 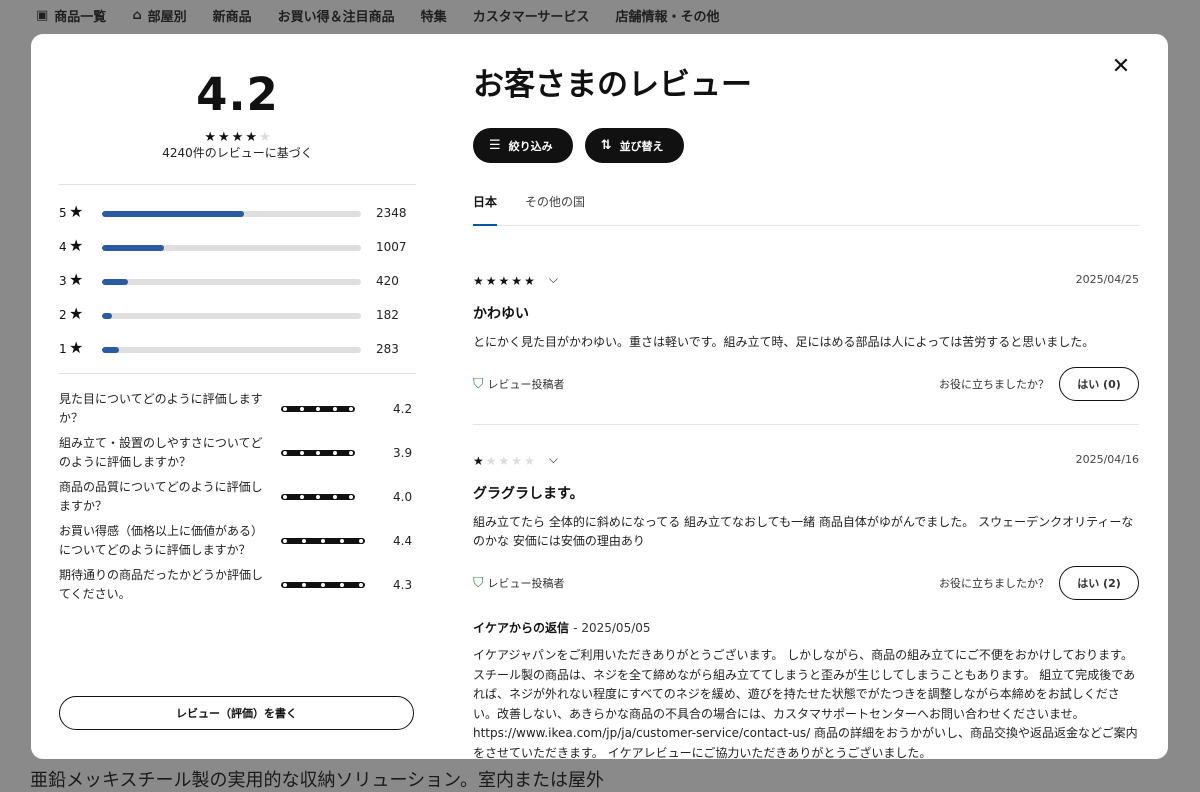 I want to click on helpful-yes-button: はい (2), so click(x=1099, y=583).